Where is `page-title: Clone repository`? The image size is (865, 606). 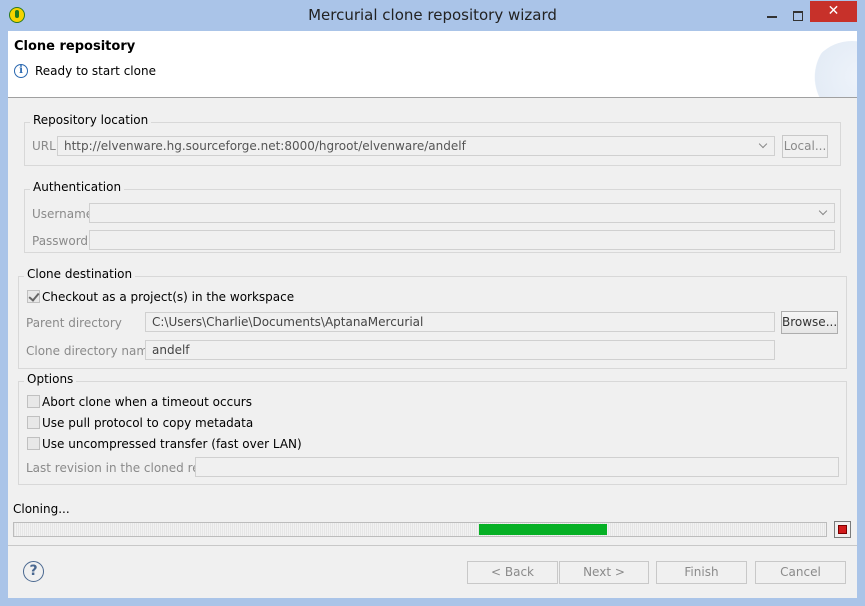 page-title: Clone repository is located at coordinates (75, 46).